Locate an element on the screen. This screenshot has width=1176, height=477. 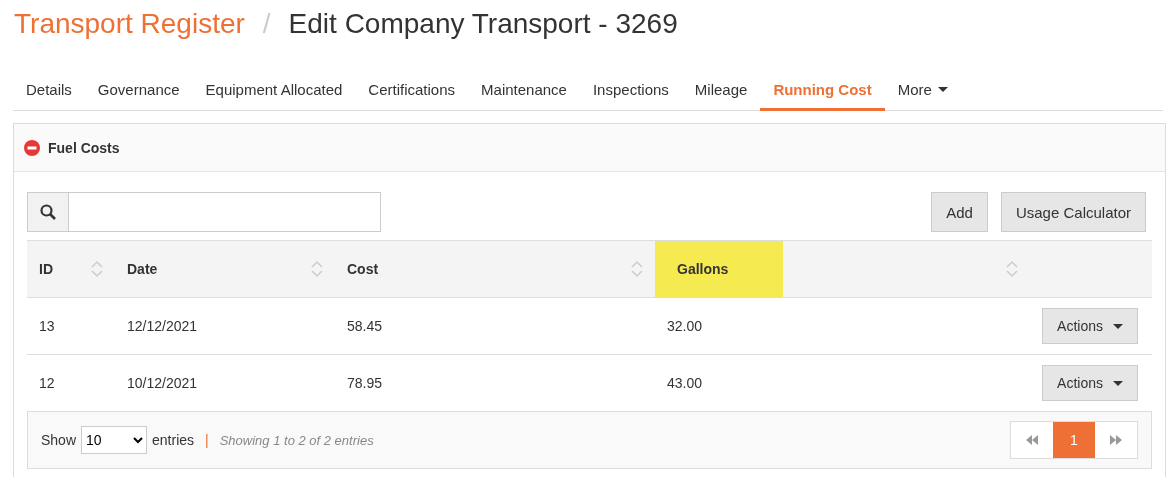
table-cell: 43.00 is located at coordinates (685, 383).